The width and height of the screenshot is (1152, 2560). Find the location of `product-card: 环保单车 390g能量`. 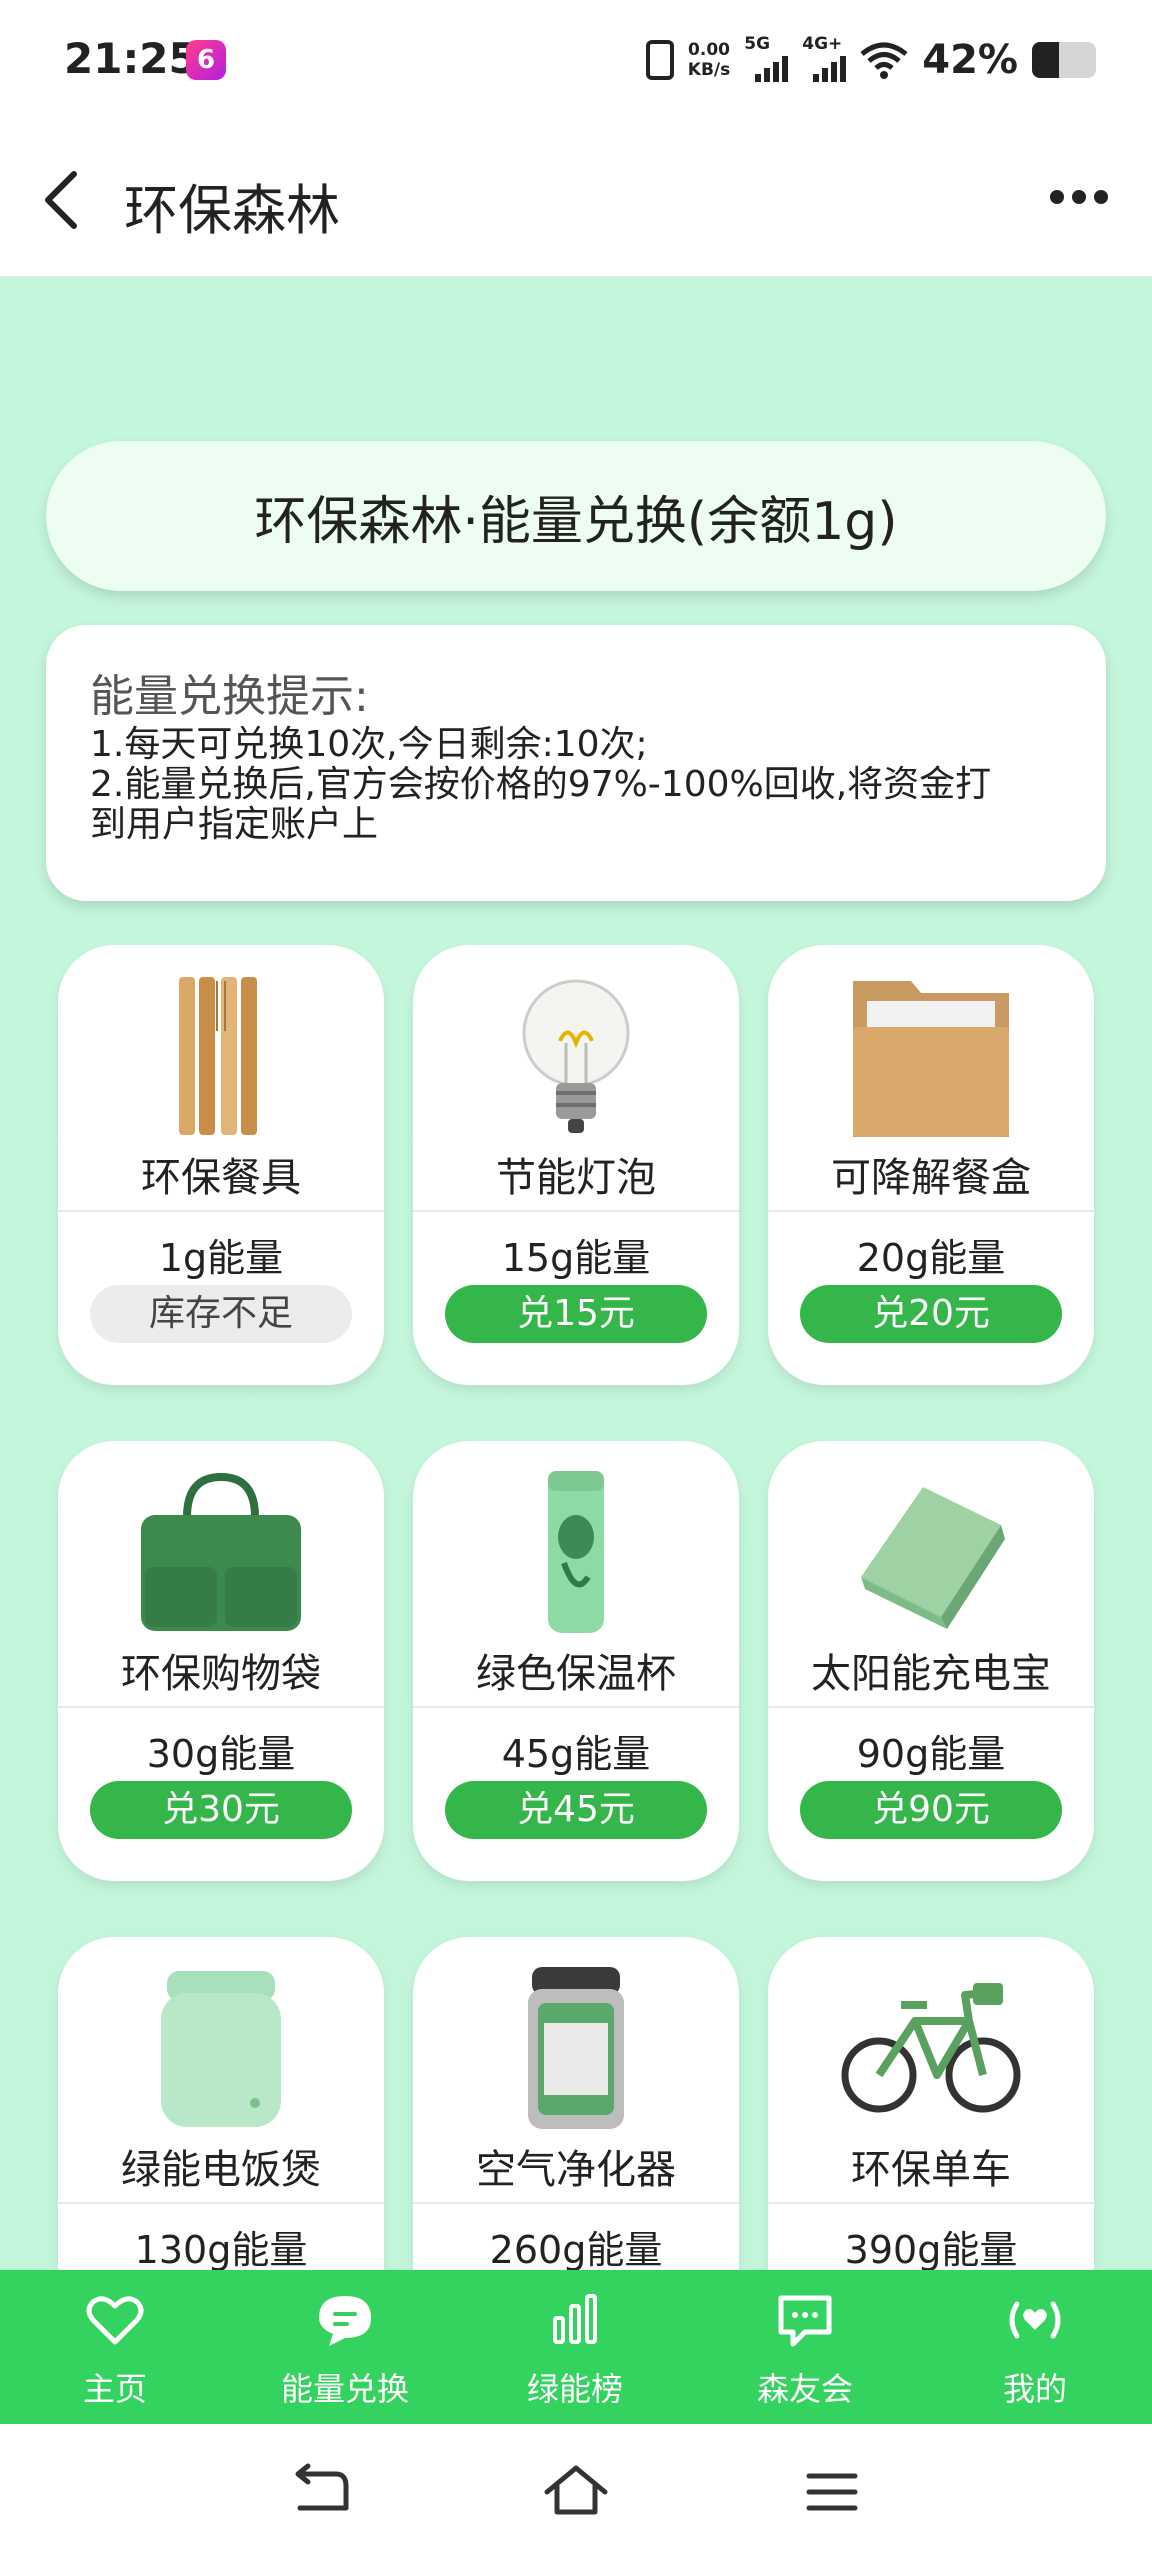

product-card: 环保单车 390g能量 is located at coordinates (931, 2103).